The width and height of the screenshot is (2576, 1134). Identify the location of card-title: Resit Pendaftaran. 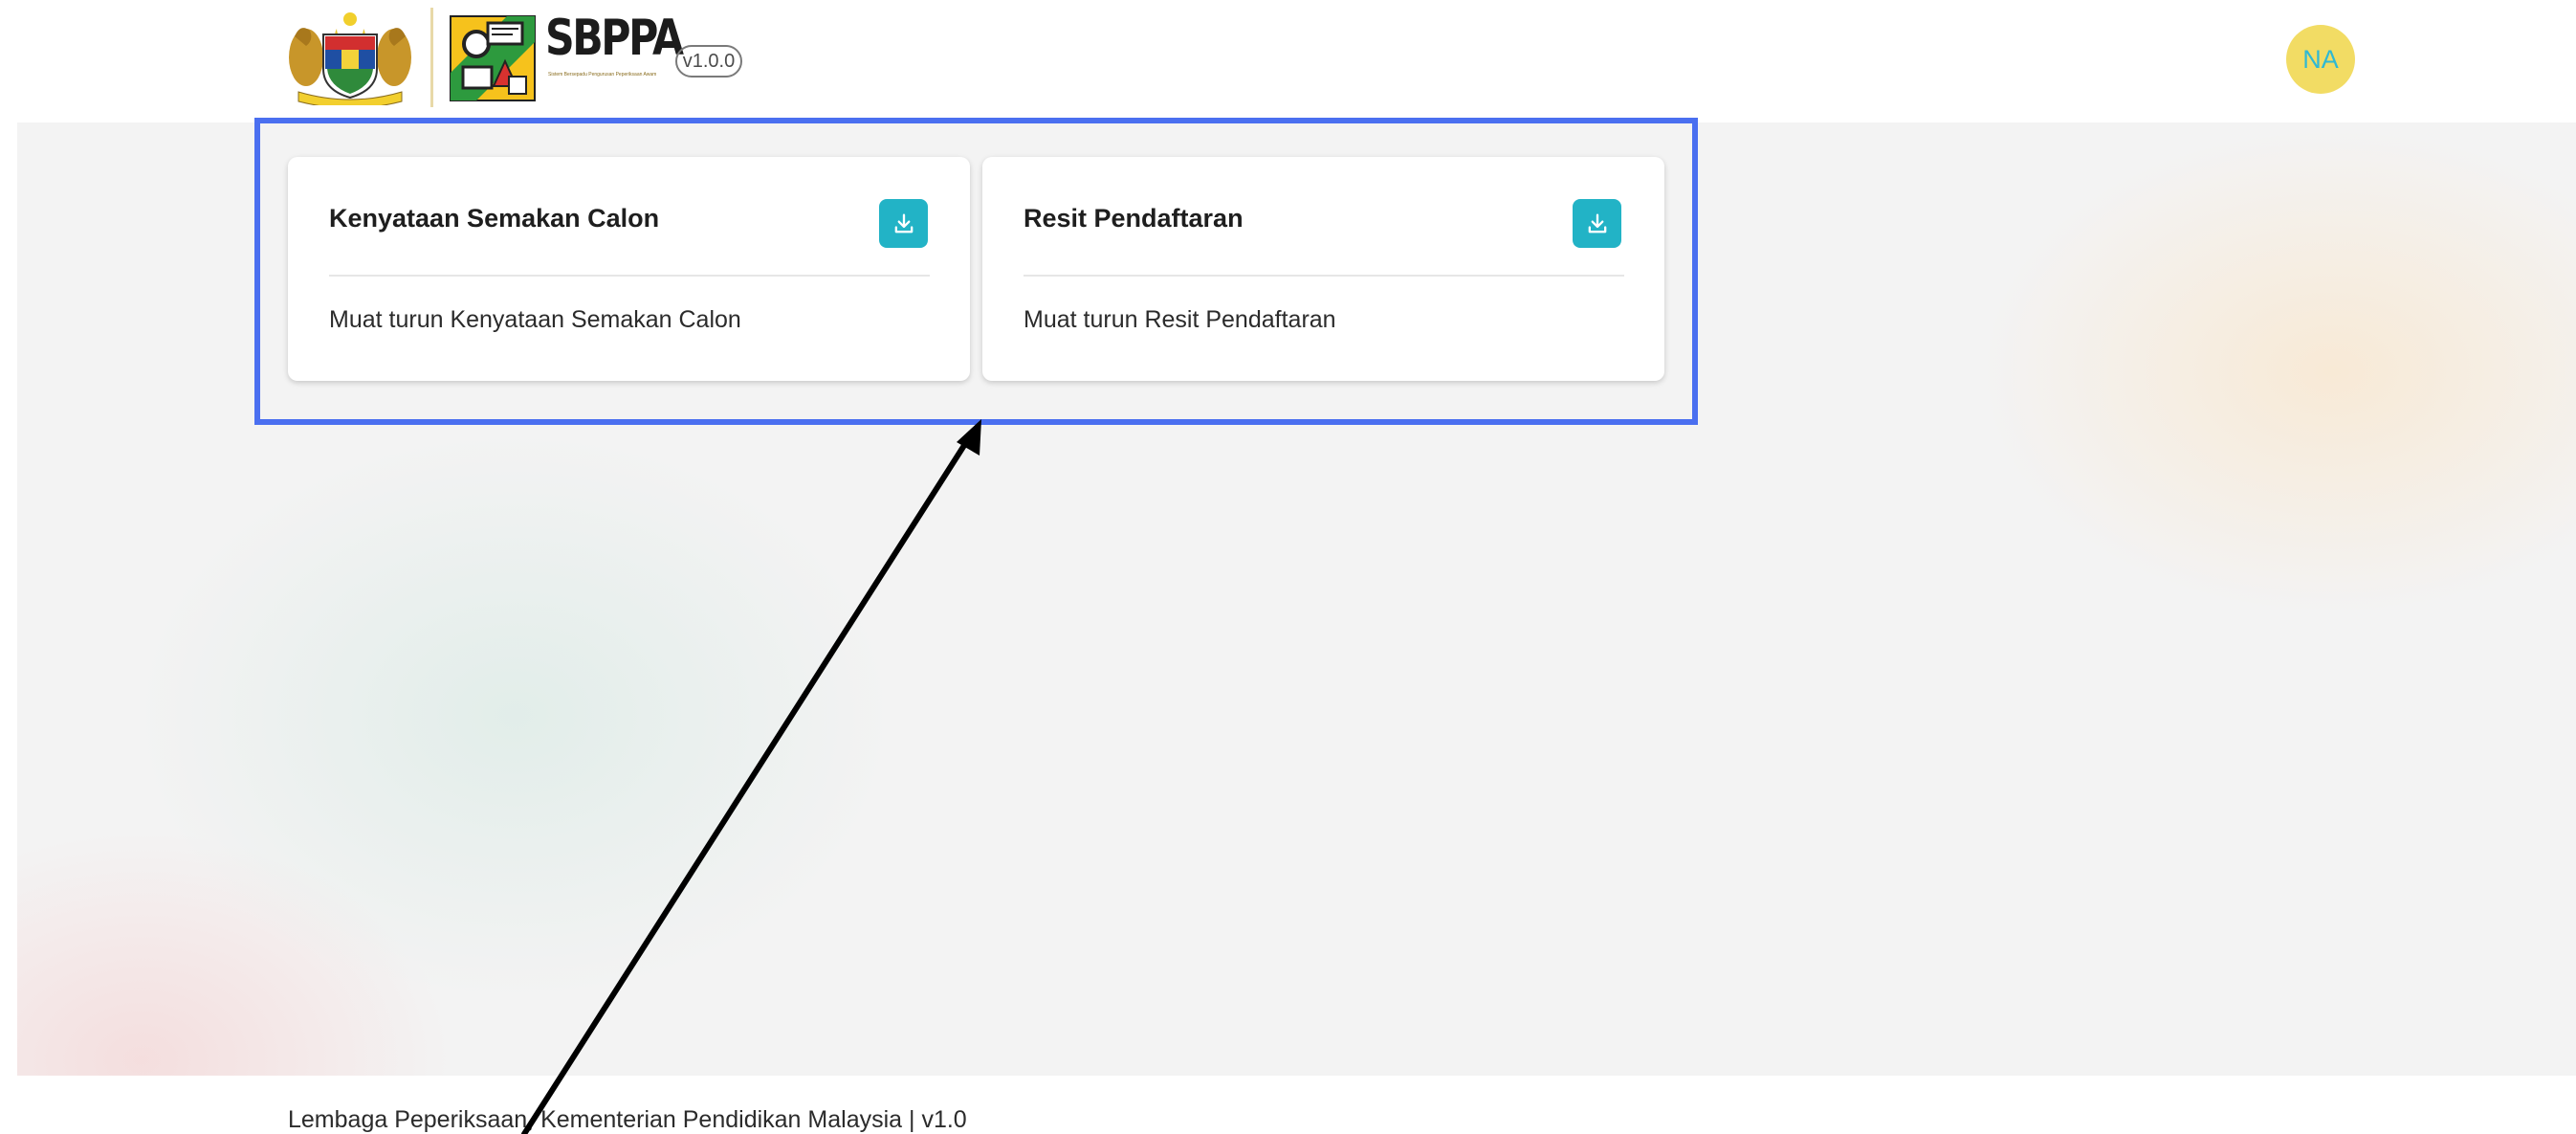
(1134, 218).